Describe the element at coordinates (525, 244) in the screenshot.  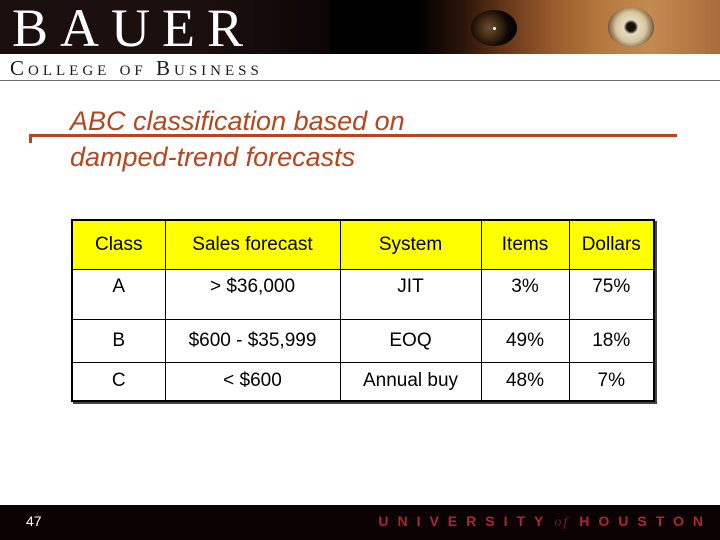
I see `column-header-items: Items` at that location.